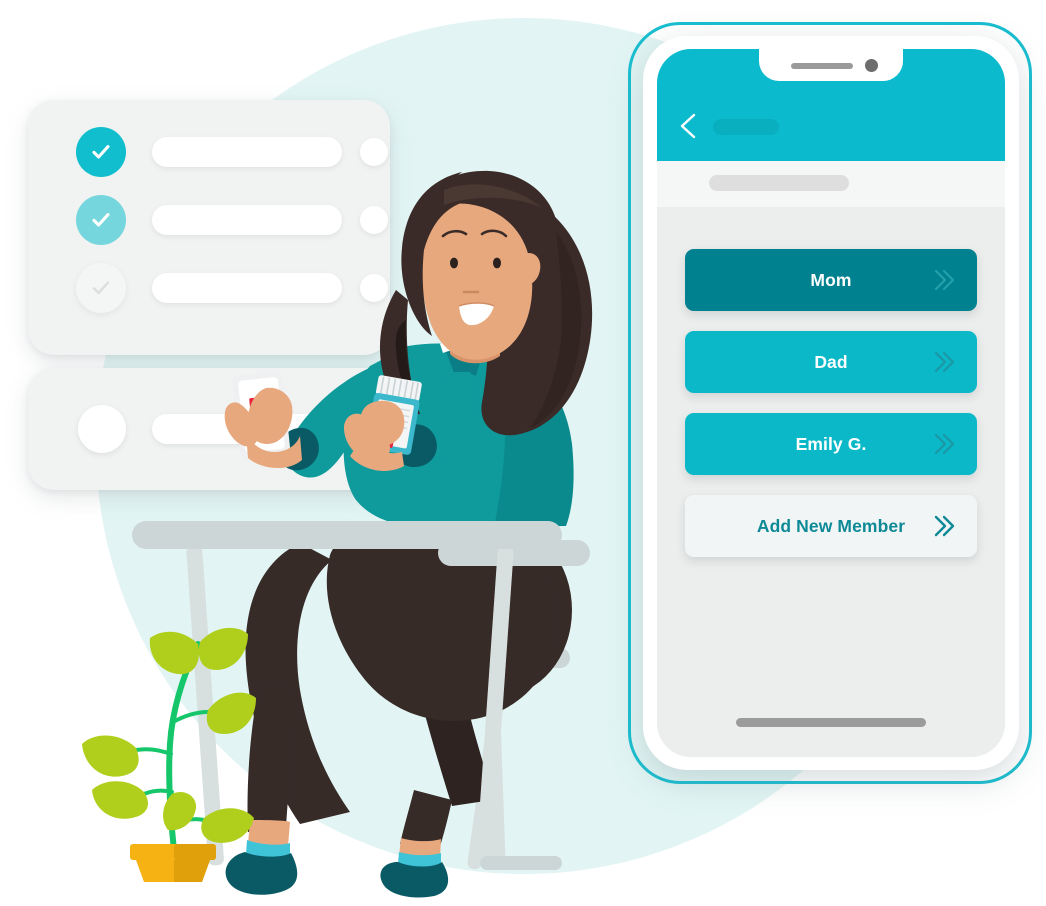 The height and width of the screenshot is (906, 1046). I want to click on search-input-placeholder, so click(779, 183).